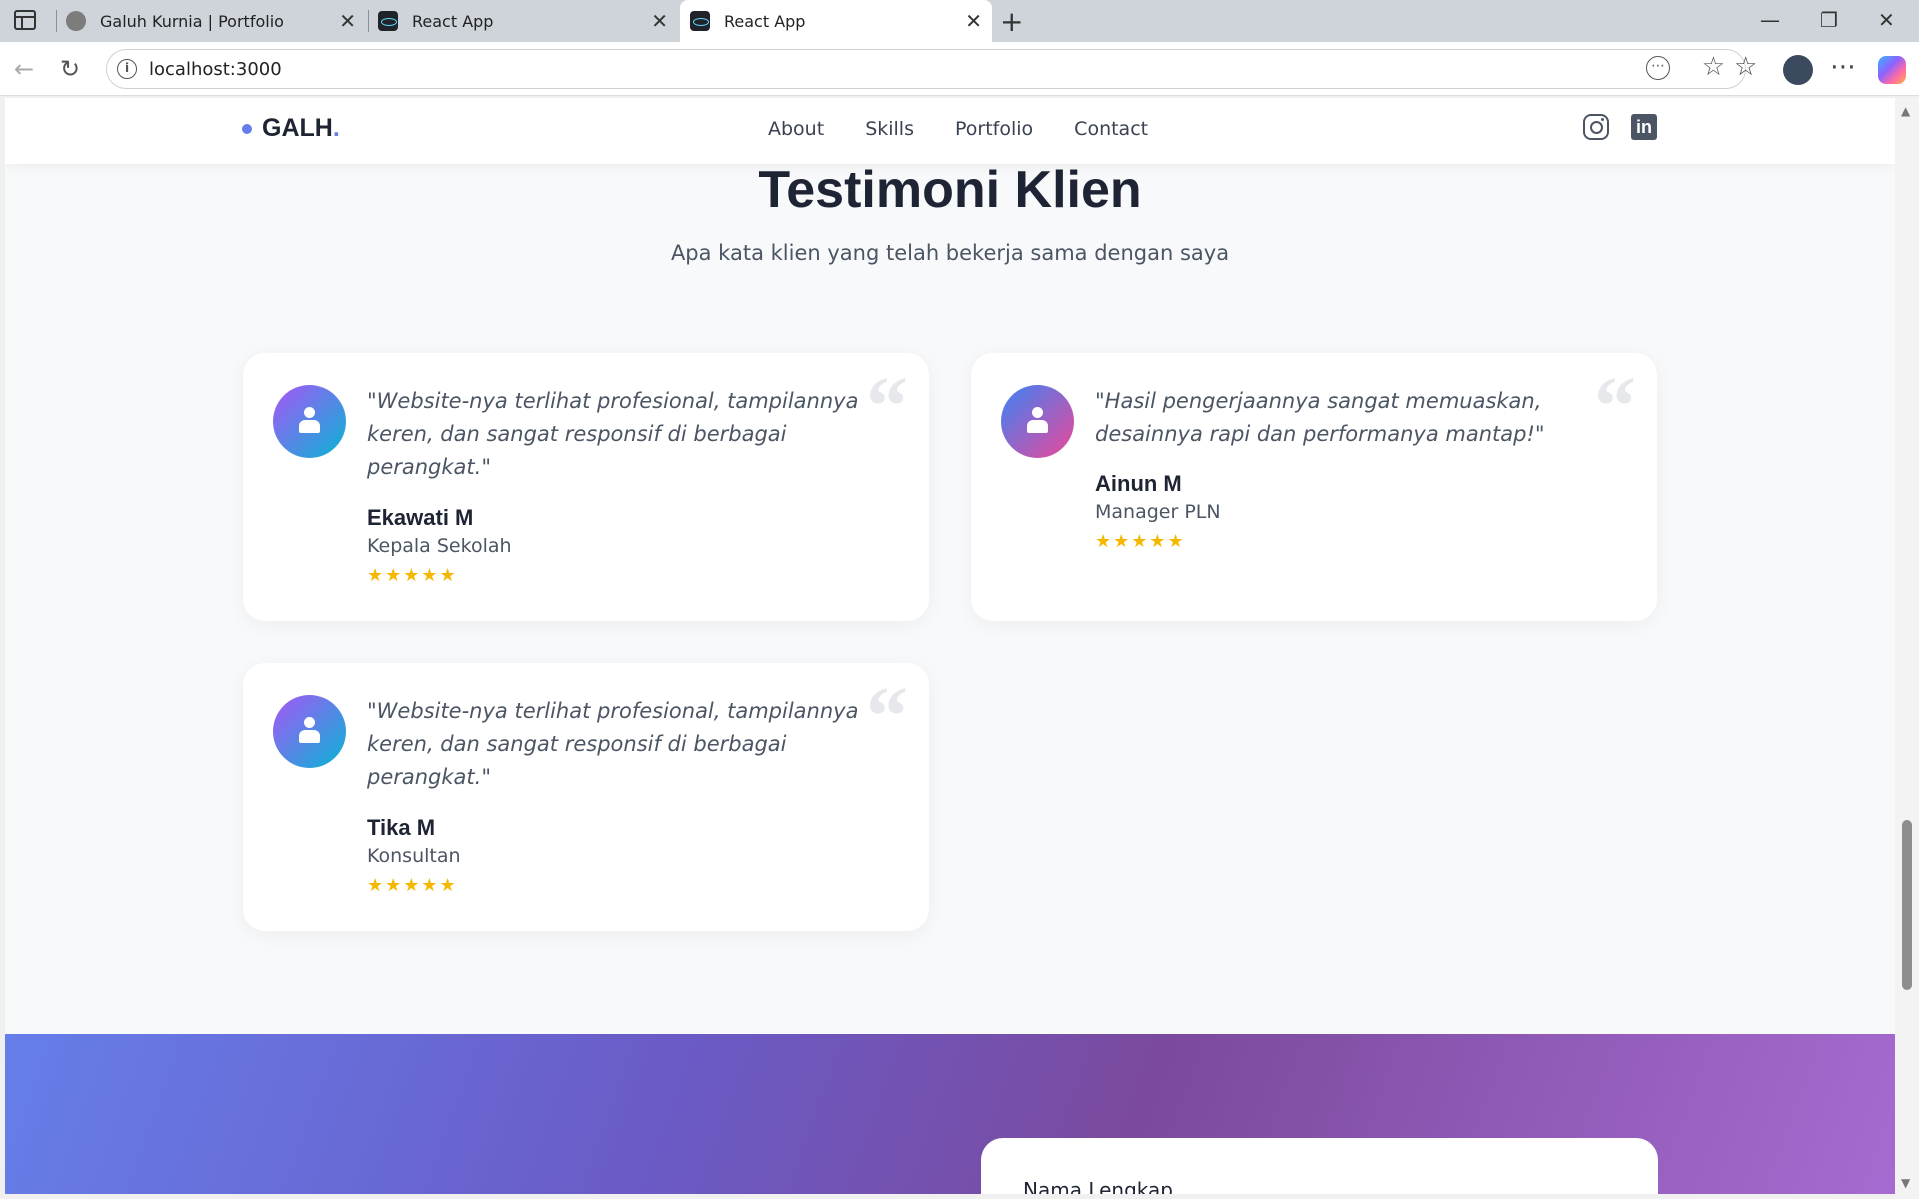 The height and width of the screenshot is (1199, 1919). What do you see at coordinates (127, 69) in the screenshot?
I see `site-info-icon: i` at bounding box center [127, 69].